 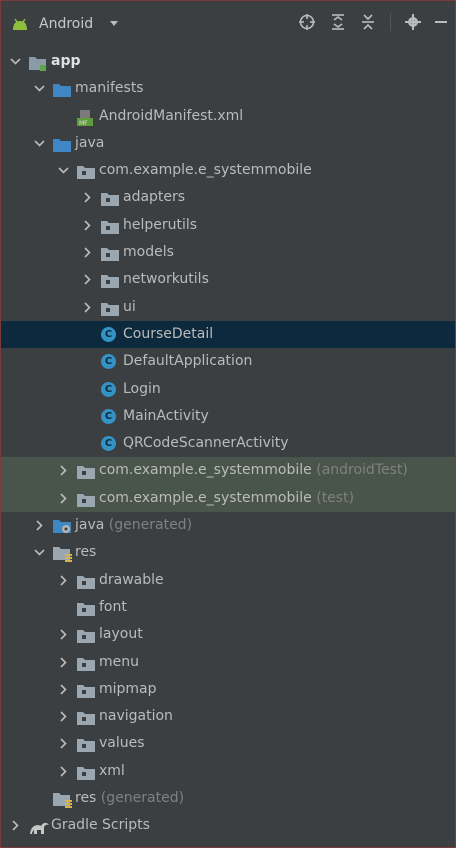 What do you see at coordinates (113, 606) in the screenshot?
I see `tree-item-name: font` at bounding box center [113, 606].